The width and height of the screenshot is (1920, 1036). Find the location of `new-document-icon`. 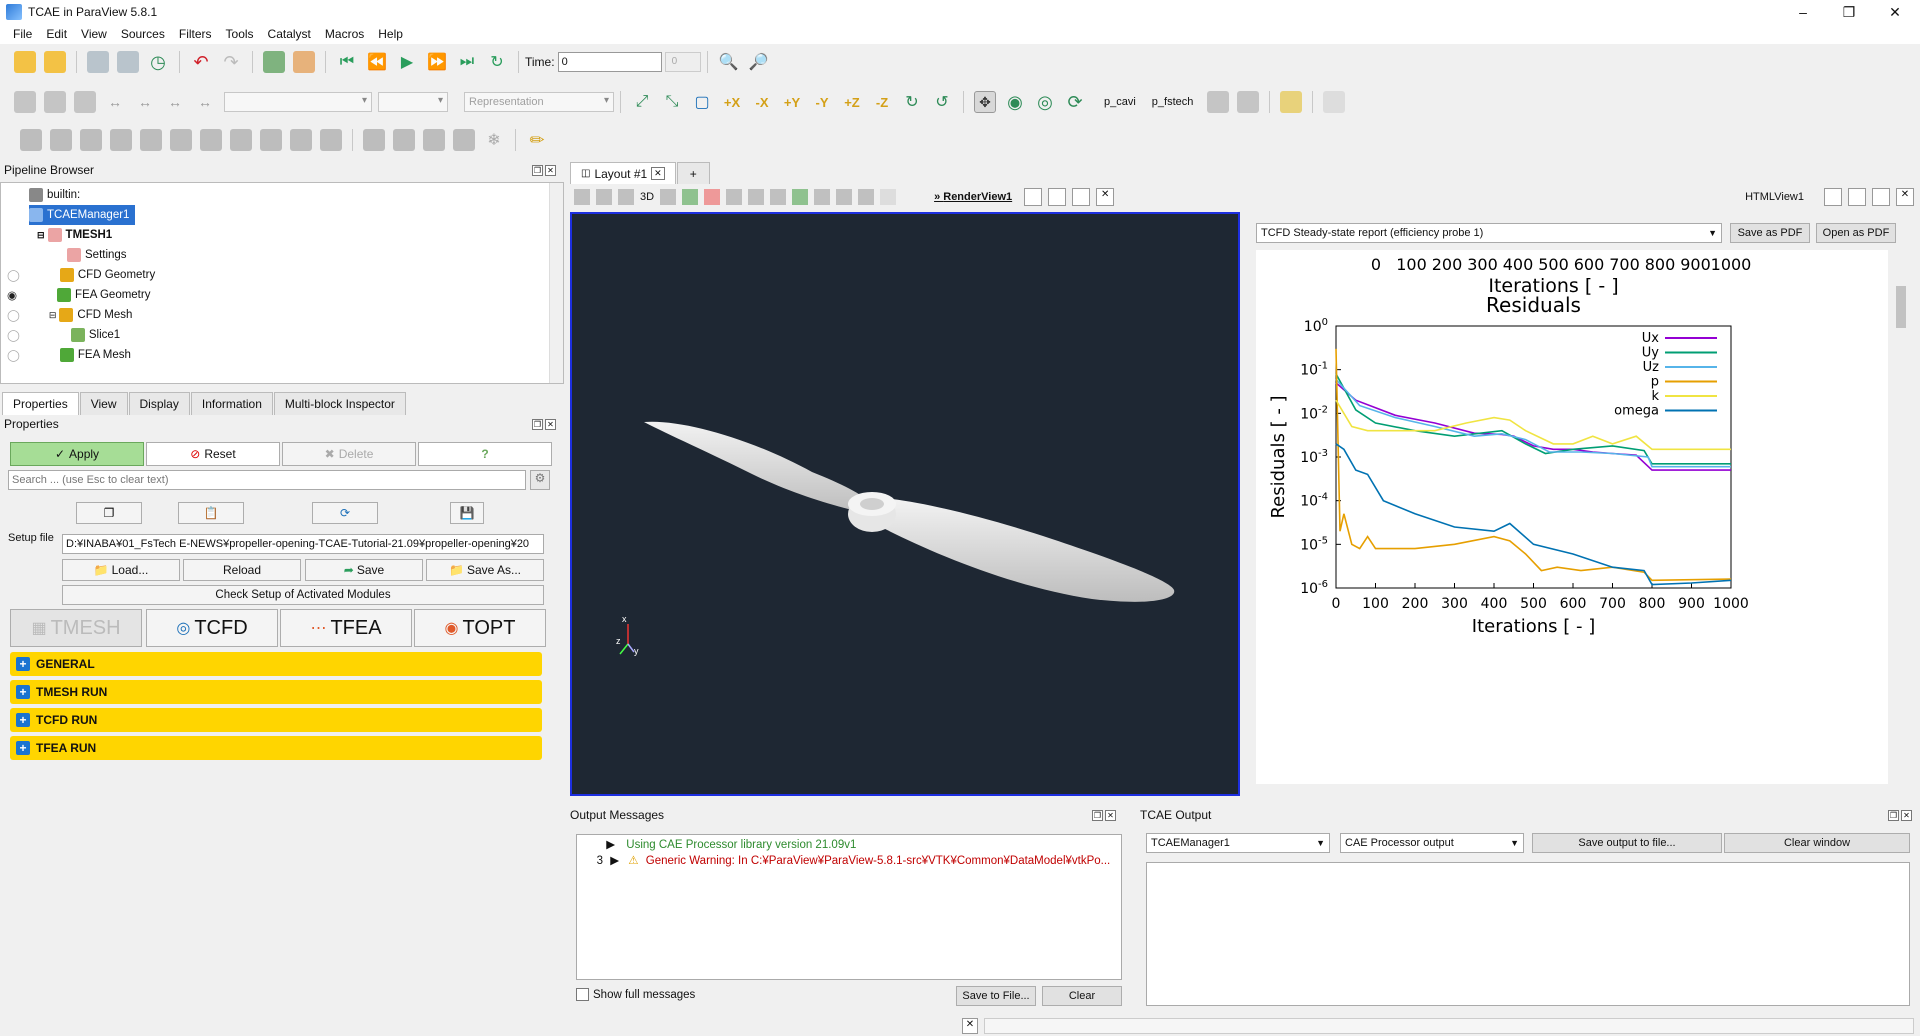

new-document-icon is located at coordinates (1291, 102).